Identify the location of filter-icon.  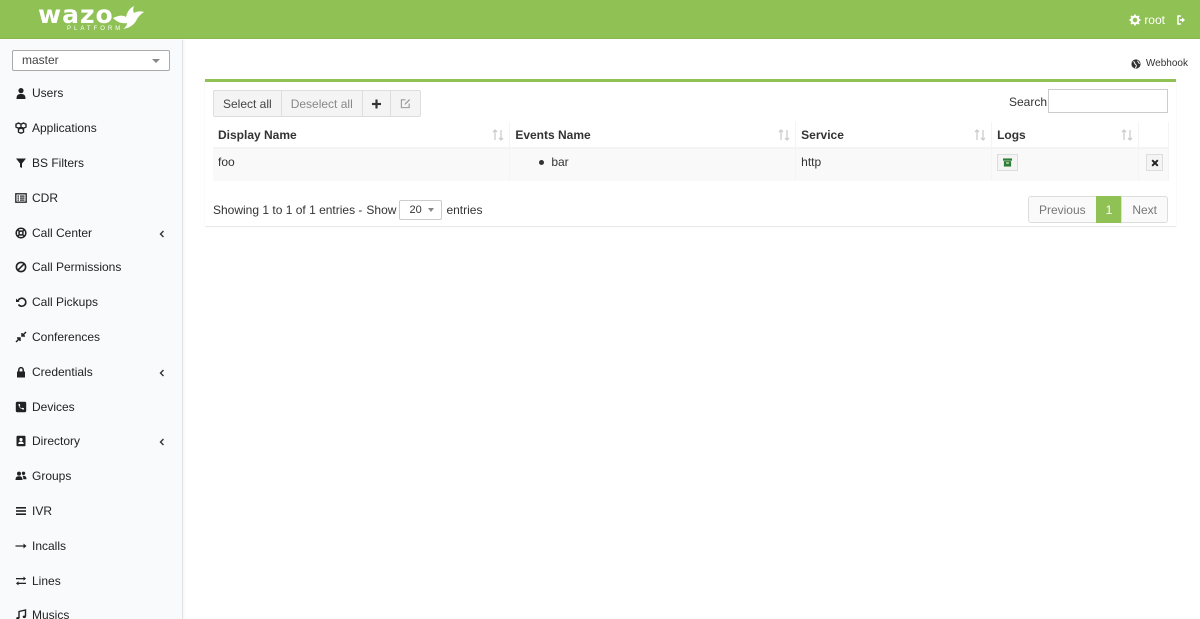
(20, 162).